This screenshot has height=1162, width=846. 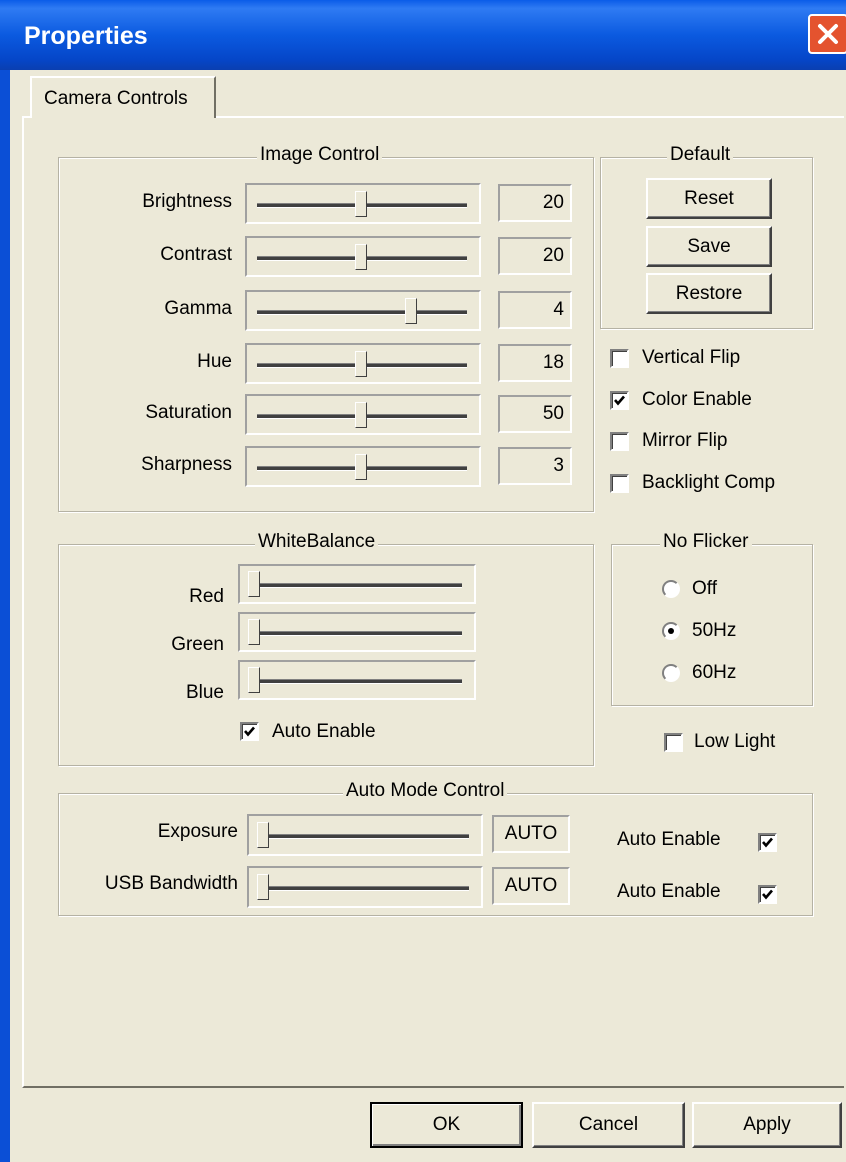 I want to click on no-flicker-option-label: 60Hz, so click(x=714, y=672).